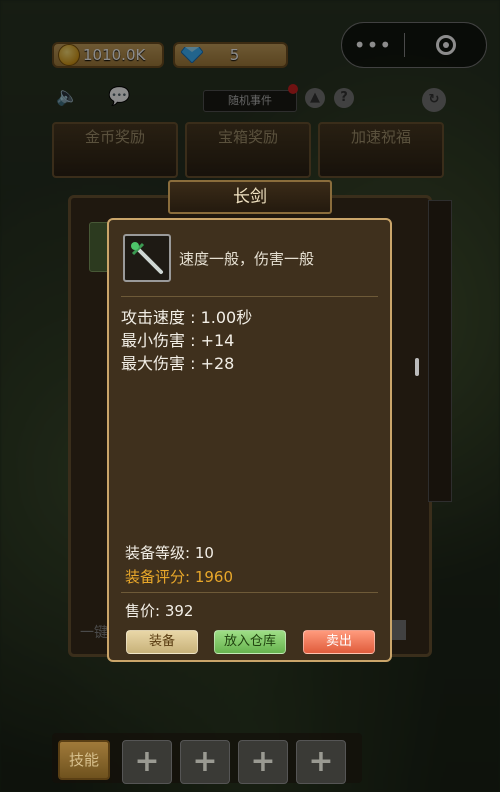 The height and width of the screenshot is (792, 500). I want to click on equip-score: 装备评分: 1960, so click(179, 577).